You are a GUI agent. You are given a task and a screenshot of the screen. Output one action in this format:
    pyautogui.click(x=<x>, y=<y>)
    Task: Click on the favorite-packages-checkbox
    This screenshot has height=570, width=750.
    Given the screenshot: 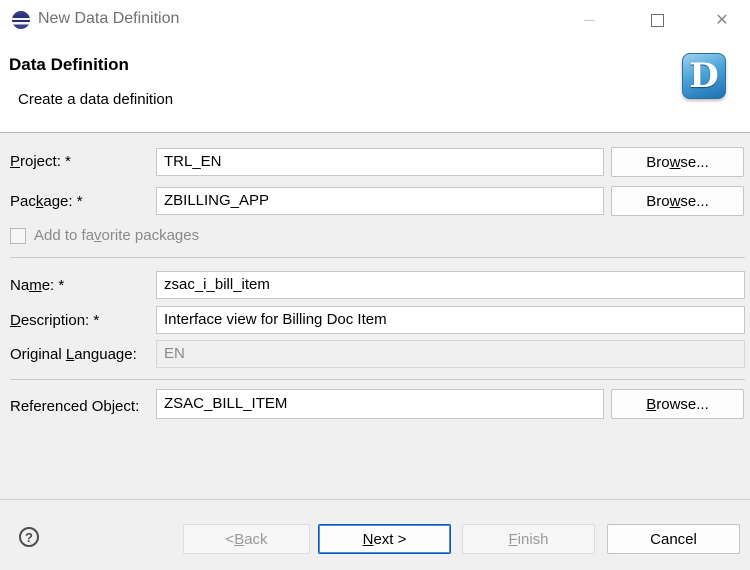 What is the action you would take?
    pyautogui.click(x=18, y=235)
    